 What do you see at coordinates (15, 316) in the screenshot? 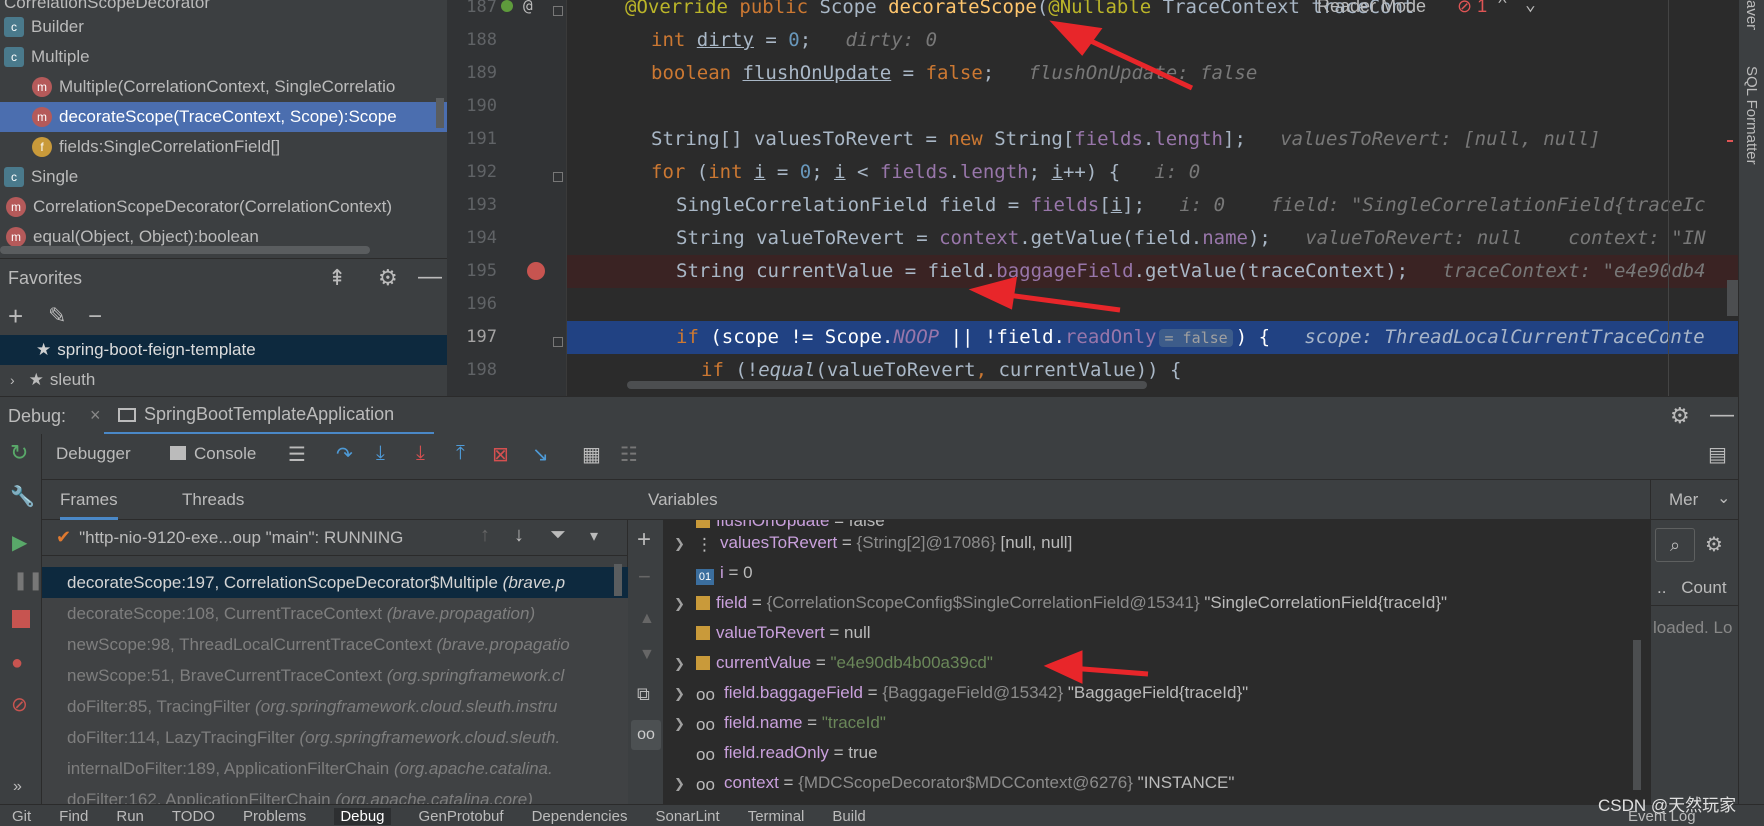
I see `add-icon: +` at bounding box center [15, 316].